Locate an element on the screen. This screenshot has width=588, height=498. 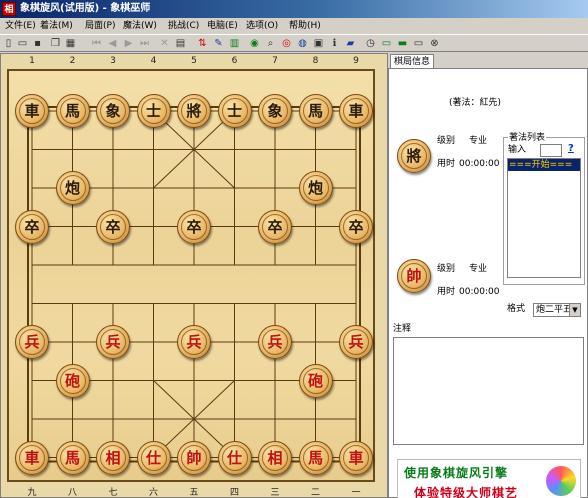
black-piece: 將 is located at coordinates (194, 111).